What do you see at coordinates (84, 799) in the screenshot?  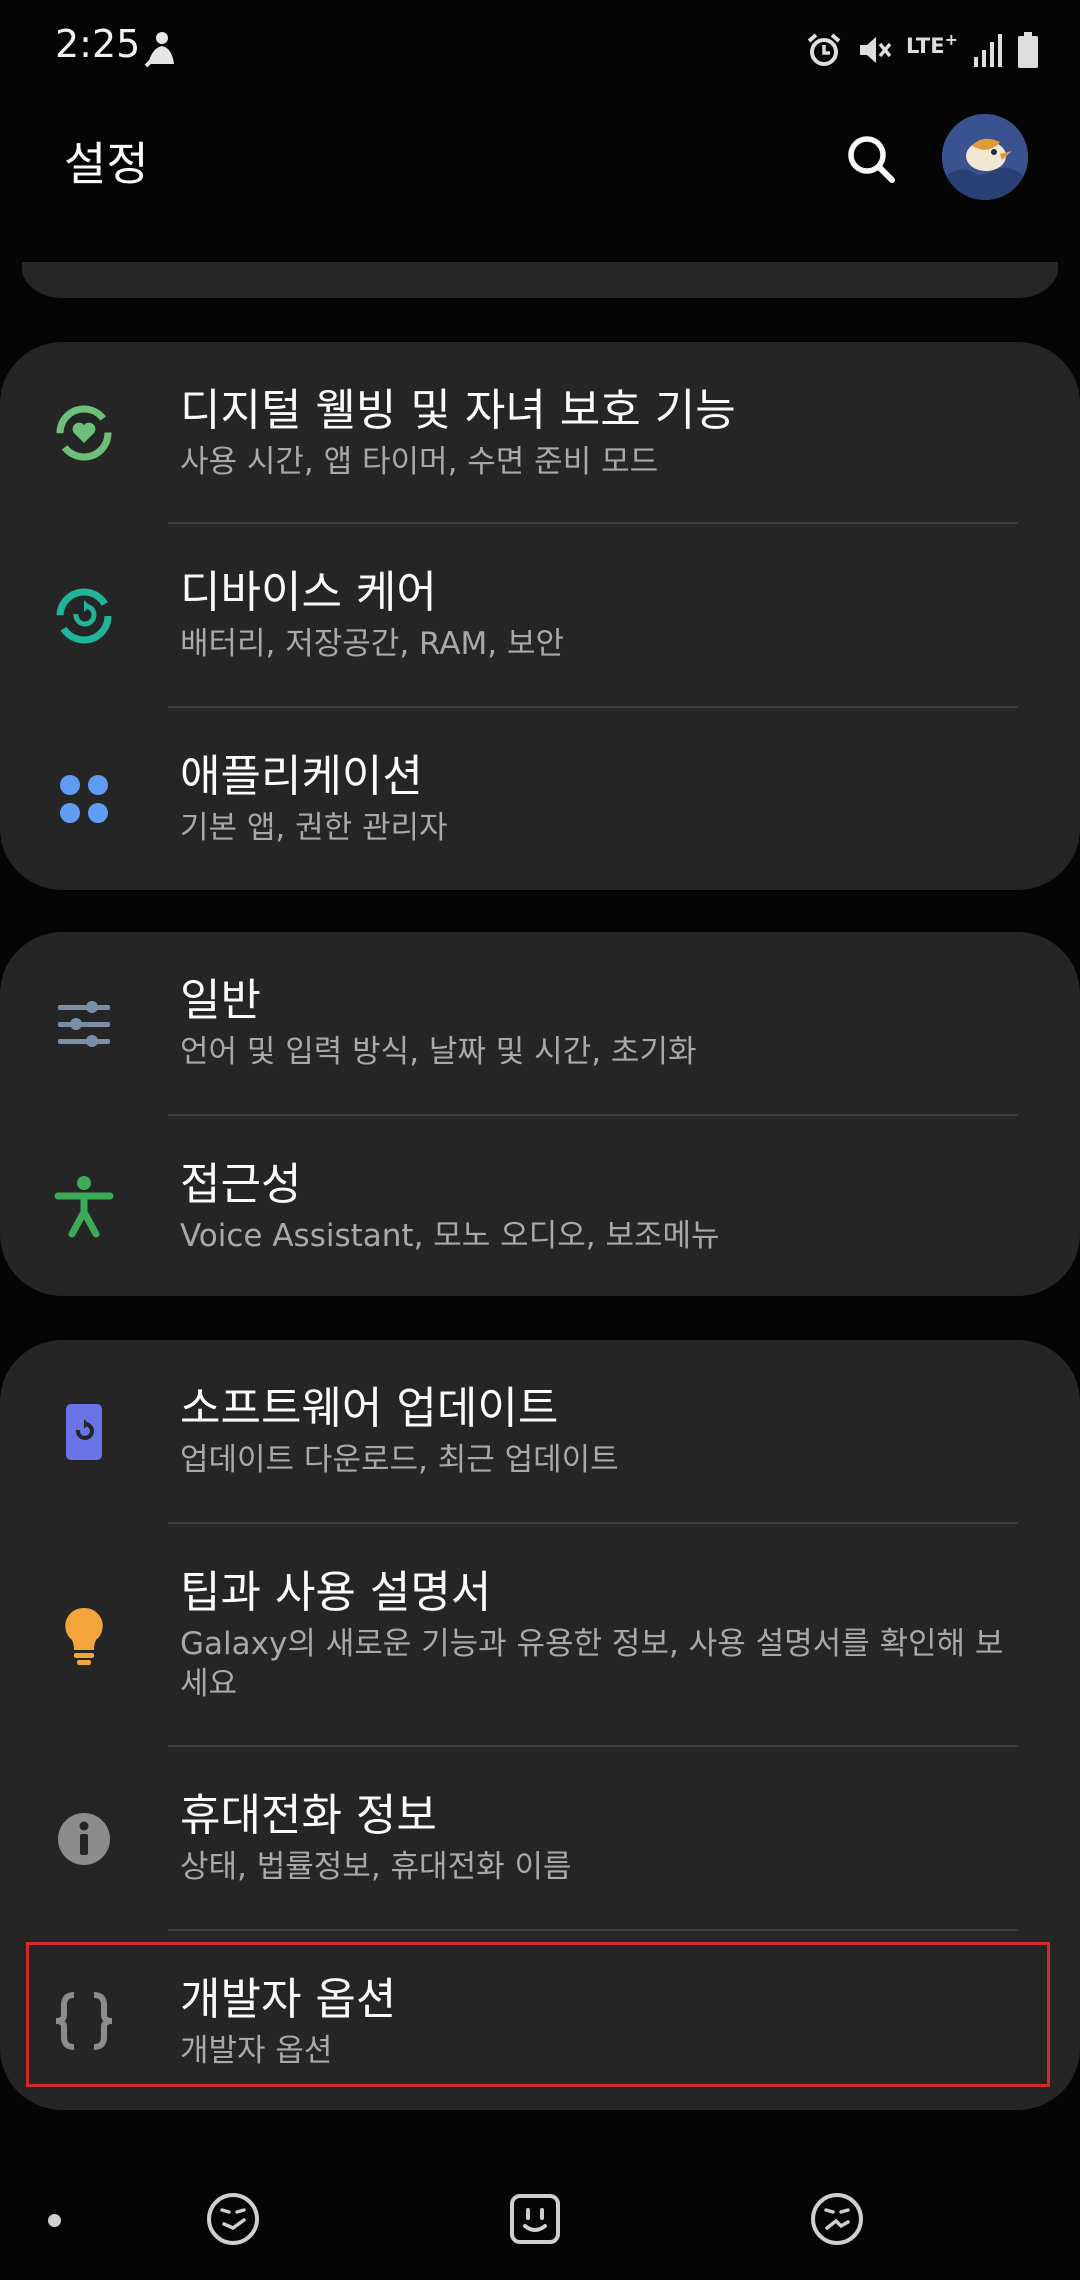 I see `apps-icon` at bounding box center [84, 799].